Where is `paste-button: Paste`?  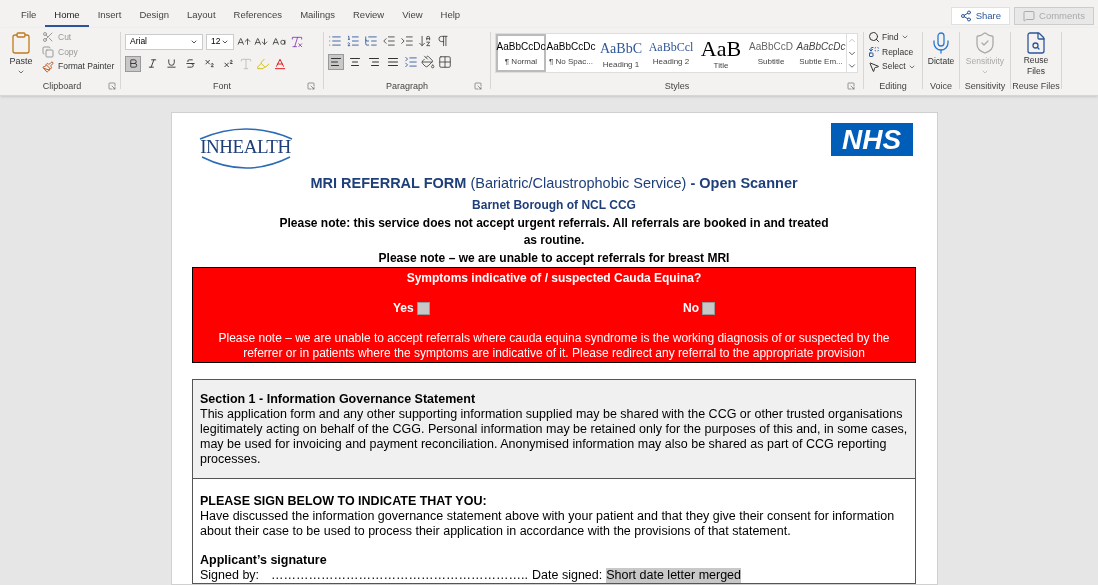 paste-button: Paste is located at coordinates (21, 53).